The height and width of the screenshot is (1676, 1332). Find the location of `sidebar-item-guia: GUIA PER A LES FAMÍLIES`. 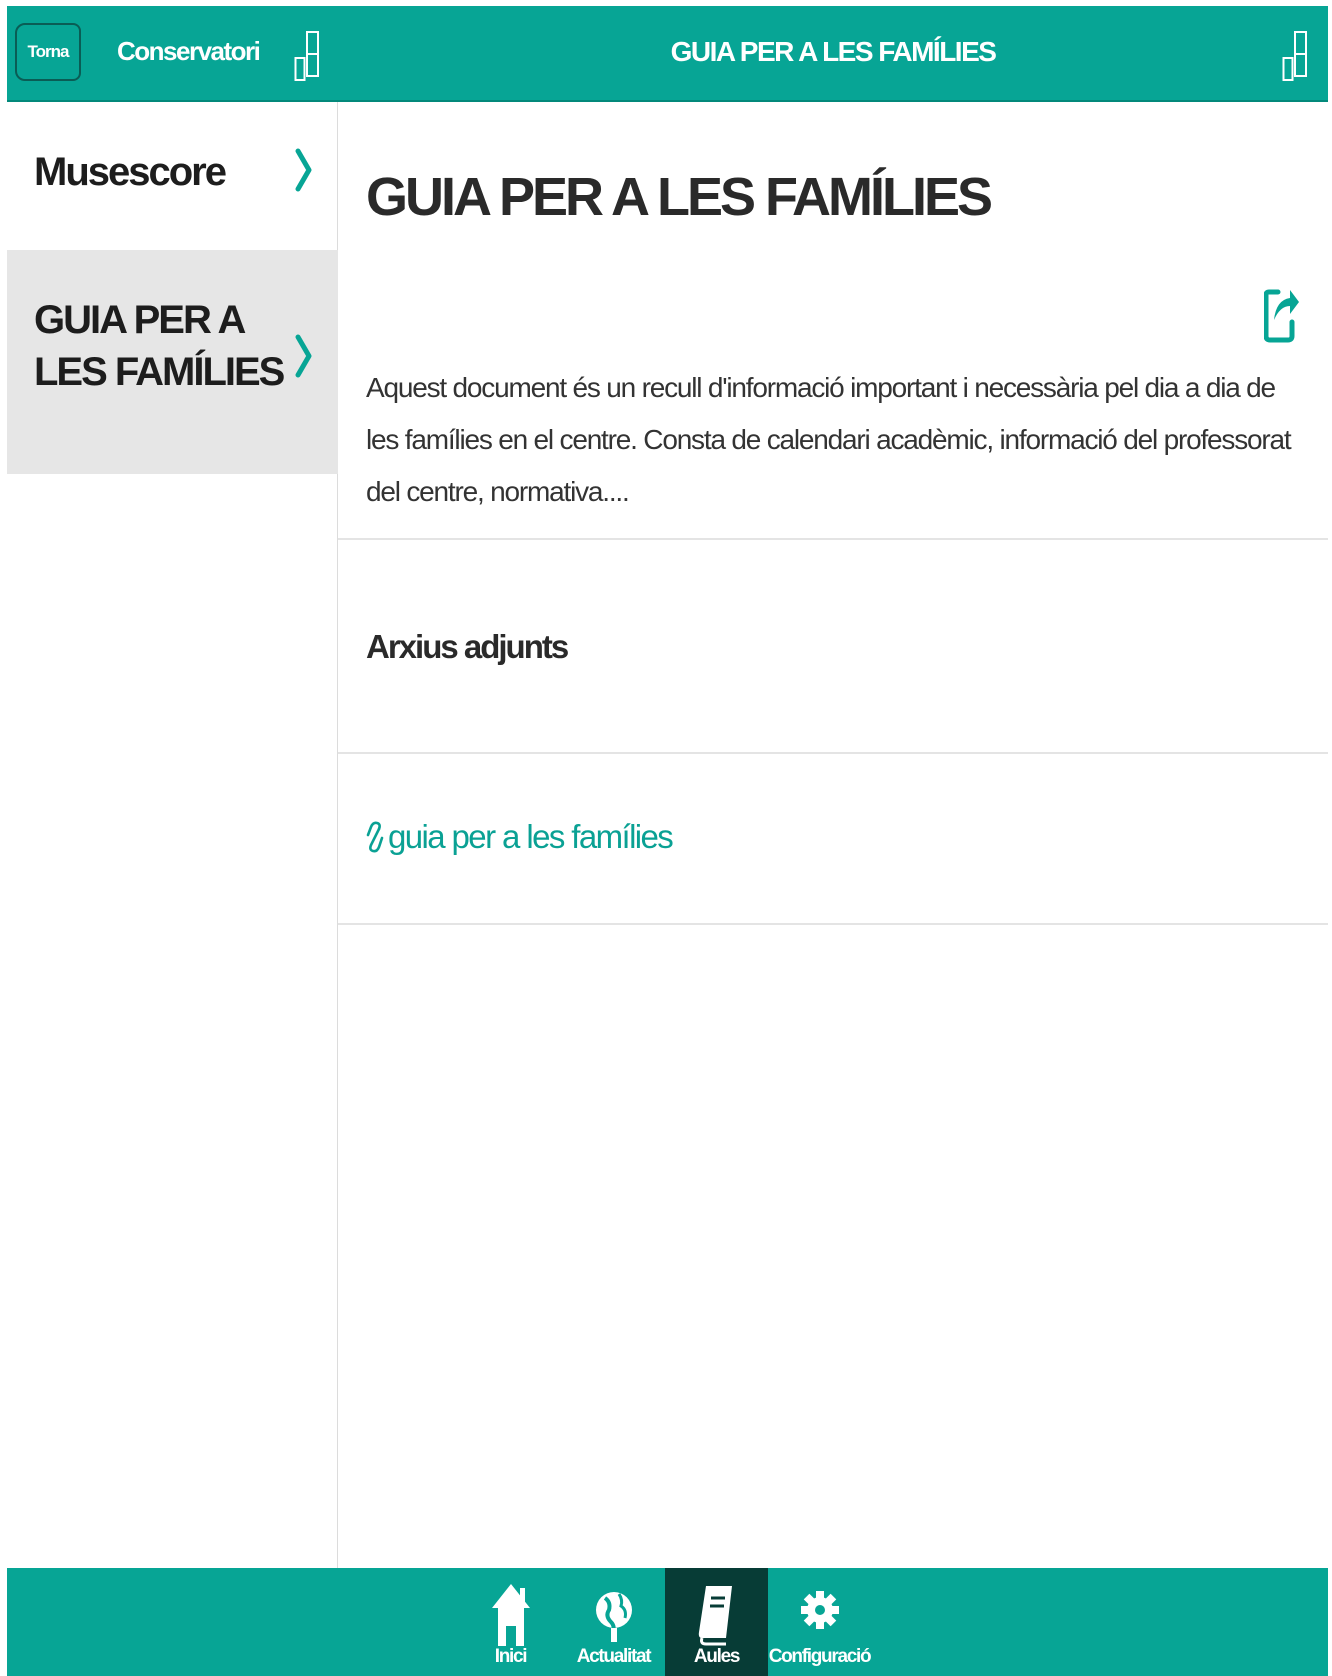

sidebar-item-guia: GUIA PER A LES FAMÍLIES is located at coordinates (172, 362).